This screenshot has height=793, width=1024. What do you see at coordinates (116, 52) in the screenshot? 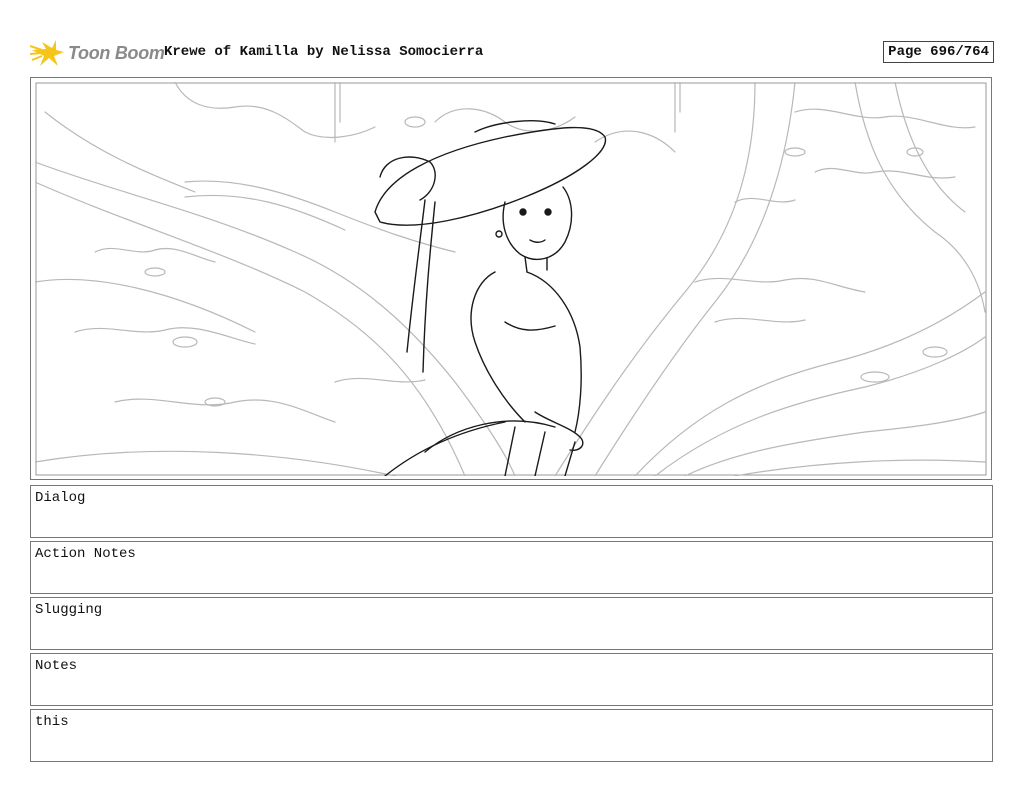
I see `logo-text: Toon Boom` at bounding box center [116, 52].